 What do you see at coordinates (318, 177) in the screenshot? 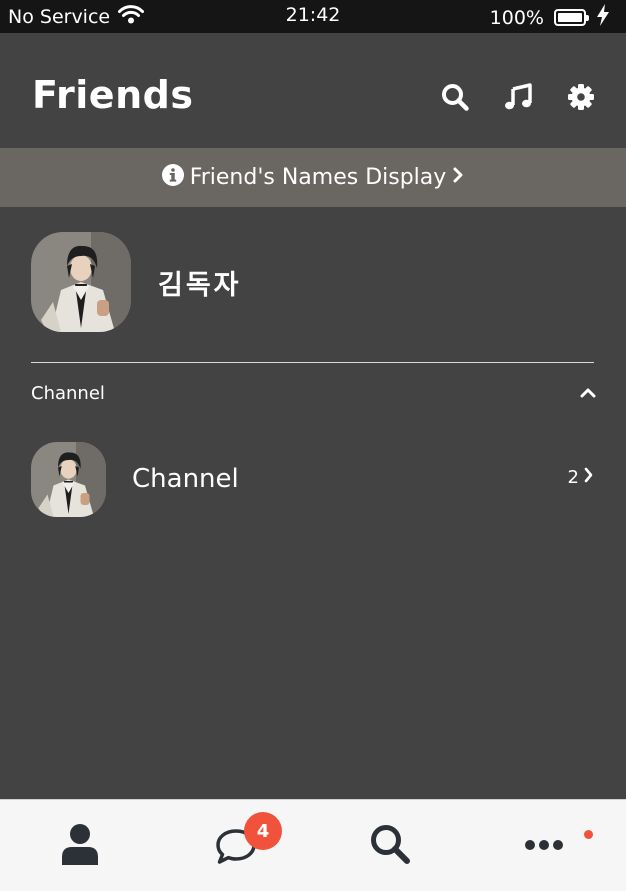
I see `banner-text: Friend's Names Display` at bounding box center [318, 177].